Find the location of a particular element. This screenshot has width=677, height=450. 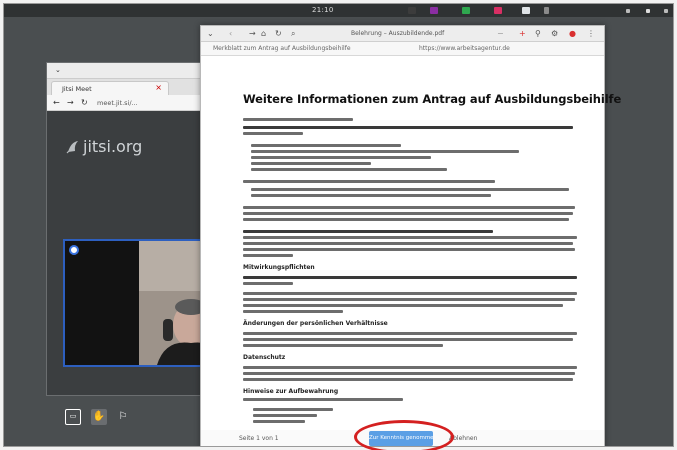

jitsi-logo-icon is located at coordinates (72, 147).